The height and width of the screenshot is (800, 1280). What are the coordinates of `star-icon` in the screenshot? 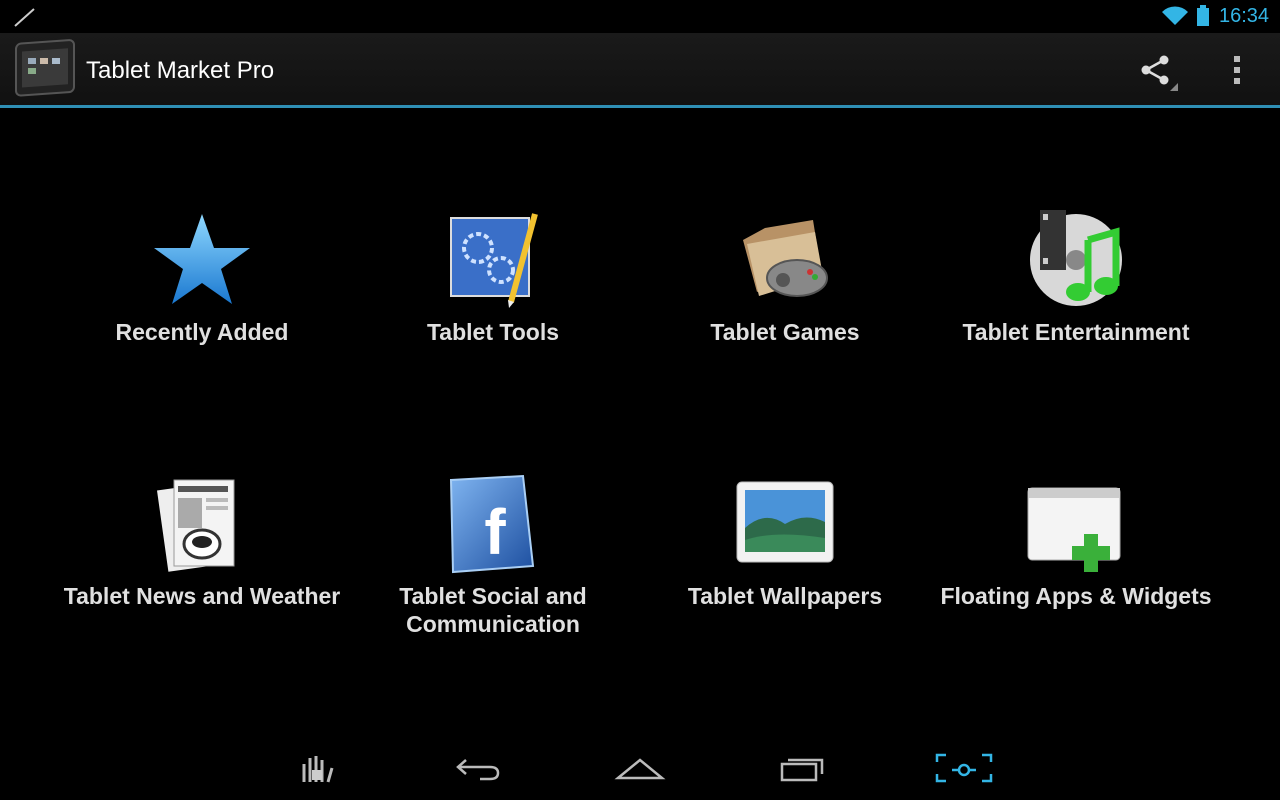 It's located at (202, 260).